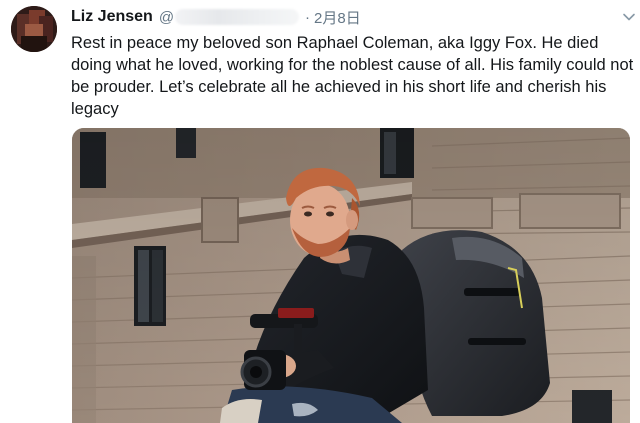  Describe the element at coordinates (112, 17) in the screenshot. I see `display-name: Liz Jensen` at that location.